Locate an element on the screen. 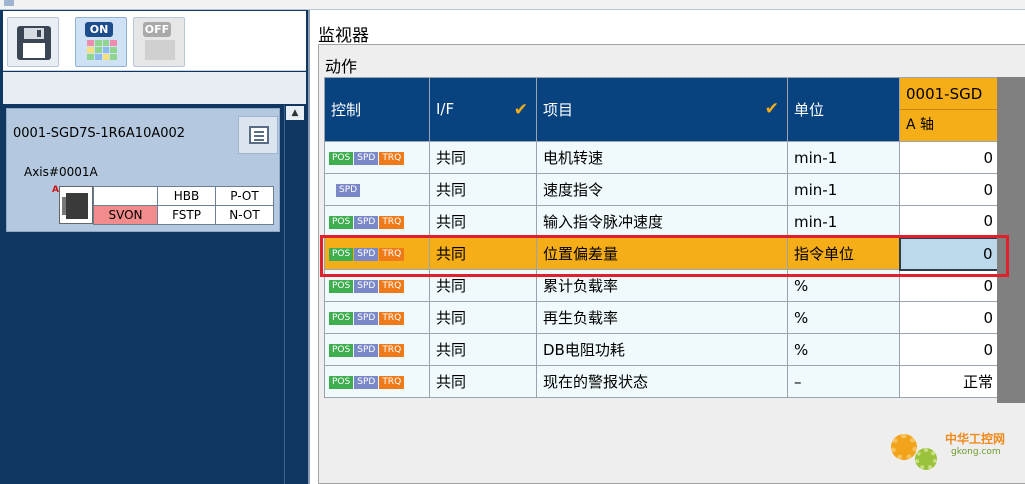  table-row: POS SPD TRQ 共同 再生负载率% 0 is located at coordinates (662, 317).